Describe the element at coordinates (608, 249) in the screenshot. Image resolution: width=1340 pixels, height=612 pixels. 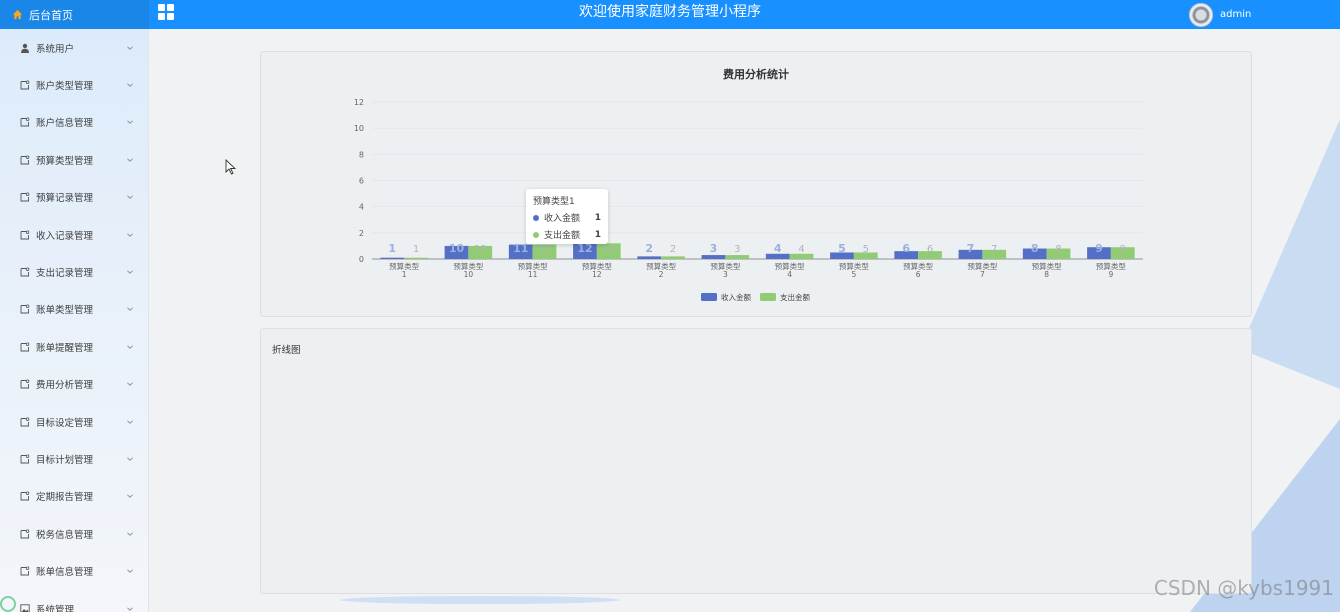
I see `bar-data-label: 12` at that location.